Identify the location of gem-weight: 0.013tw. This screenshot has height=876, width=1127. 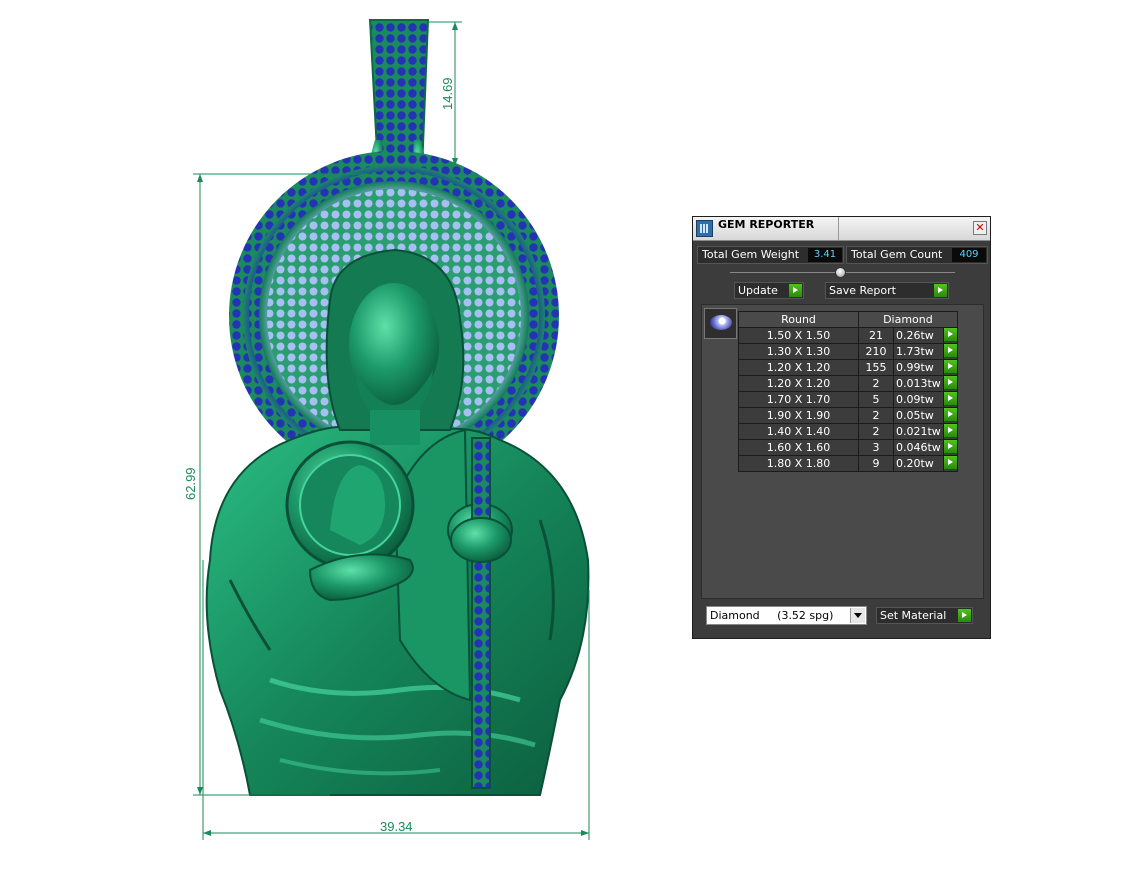
(918, 383).